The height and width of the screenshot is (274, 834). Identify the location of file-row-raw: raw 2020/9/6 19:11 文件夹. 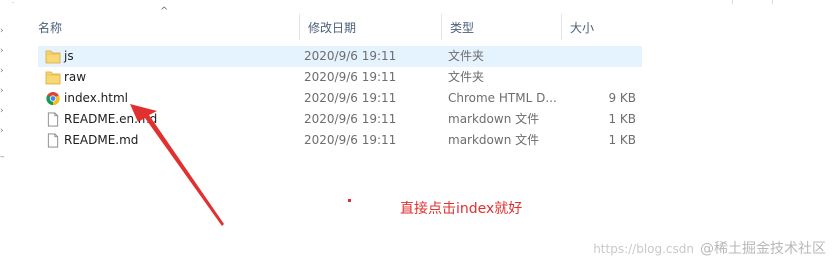
(340, 77).